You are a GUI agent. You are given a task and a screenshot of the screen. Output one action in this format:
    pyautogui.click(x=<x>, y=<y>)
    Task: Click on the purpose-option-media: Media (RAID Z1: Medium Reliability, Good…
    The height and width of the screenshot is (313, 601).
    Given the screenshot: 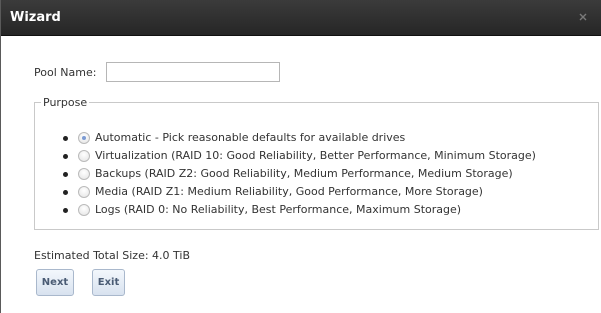 What is the action you would take?
    pyautogui.click(x=315, y=193)
    